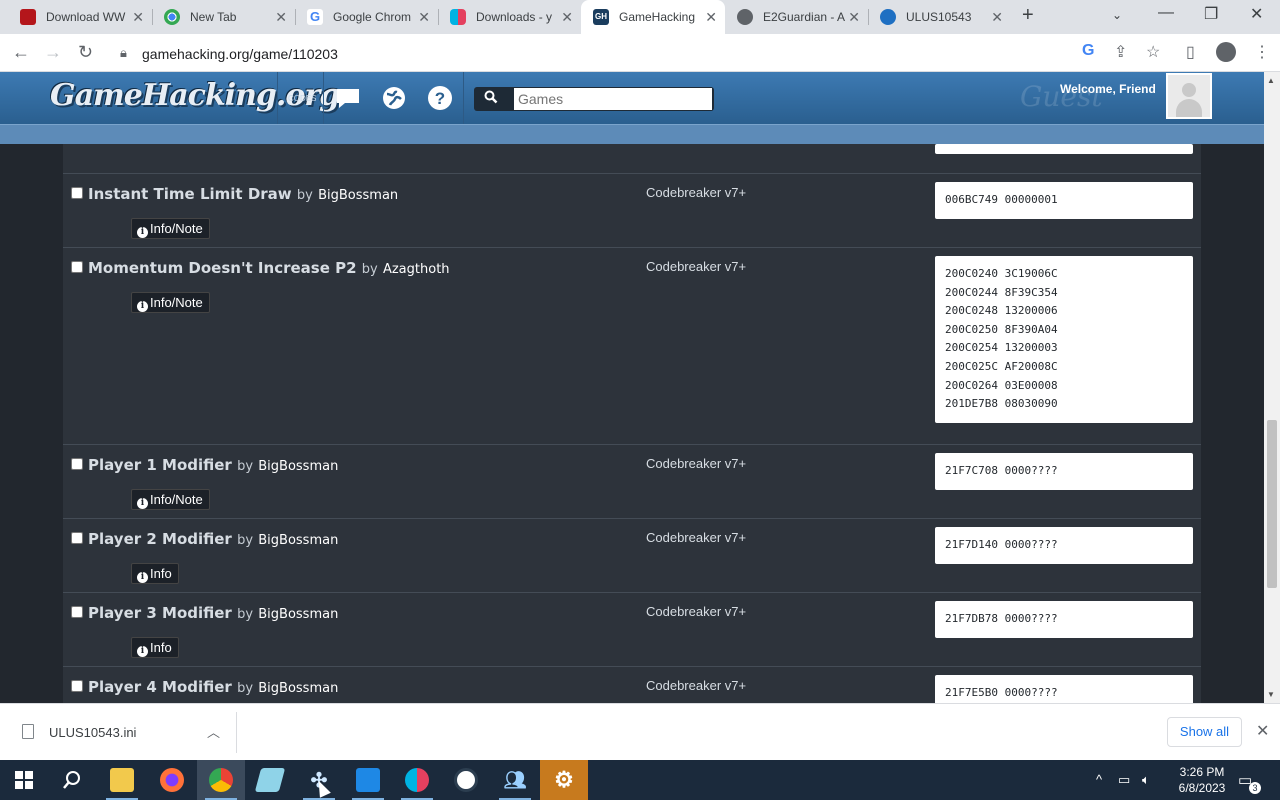 This screenshot has height=800, width=1280. Describe the element at coordinates (80, 17) in the screenshot. I see `browser-tab: Download WW ✕` at that location.